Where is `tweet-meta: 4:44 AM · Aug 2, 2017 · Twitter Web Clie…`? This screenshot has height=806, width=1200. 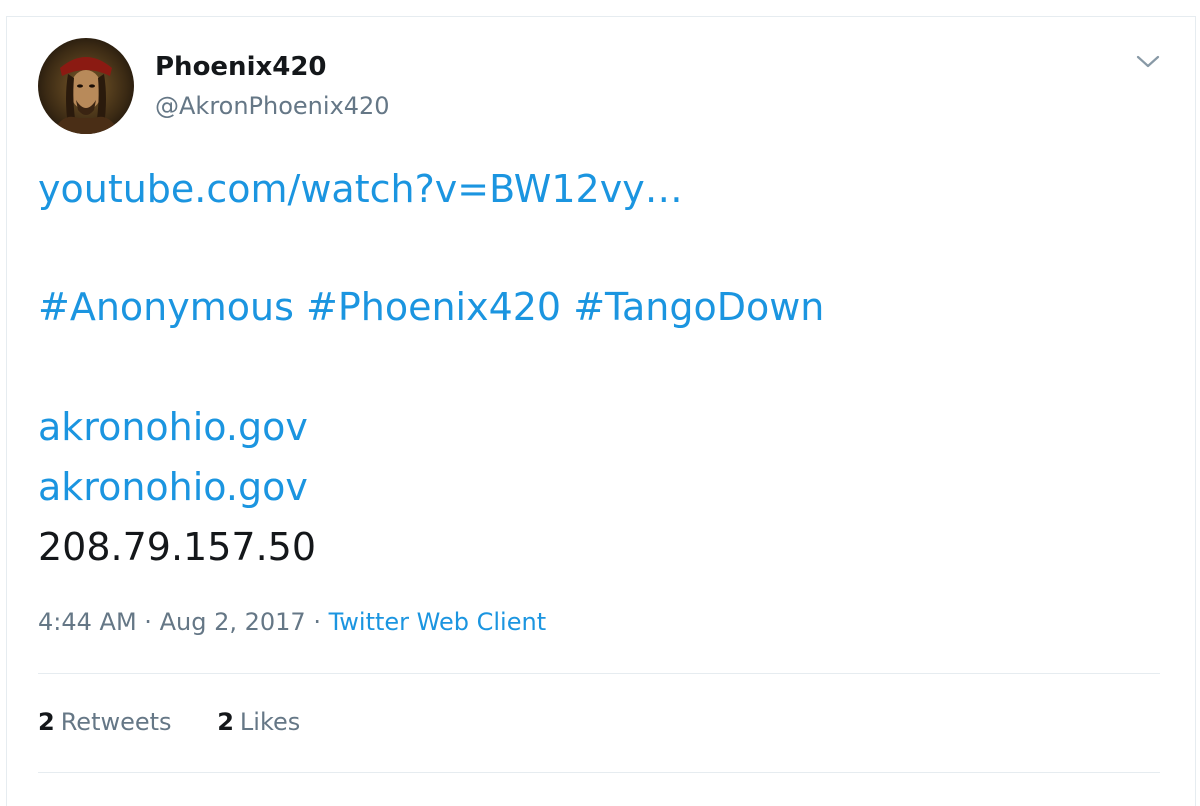
tweet-meta: 4:44 AM · Aug 2, 2017 · Twitter Web Clie… is located at coordinates (292, 622).